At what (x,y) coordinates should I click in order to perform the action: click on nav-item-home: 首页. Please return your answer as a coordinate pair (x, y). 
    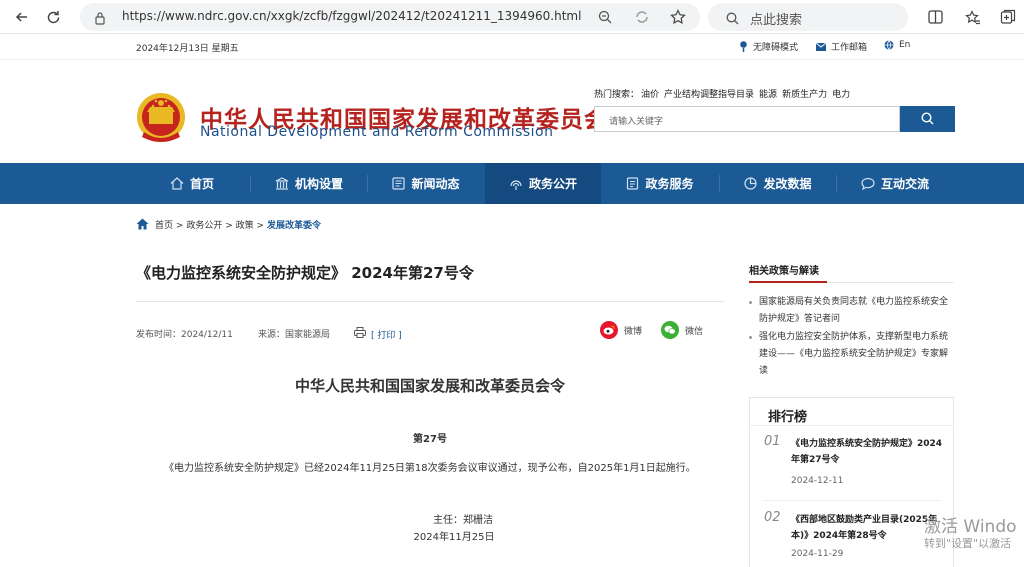
    Looking at the image, I should click on (192, 183).